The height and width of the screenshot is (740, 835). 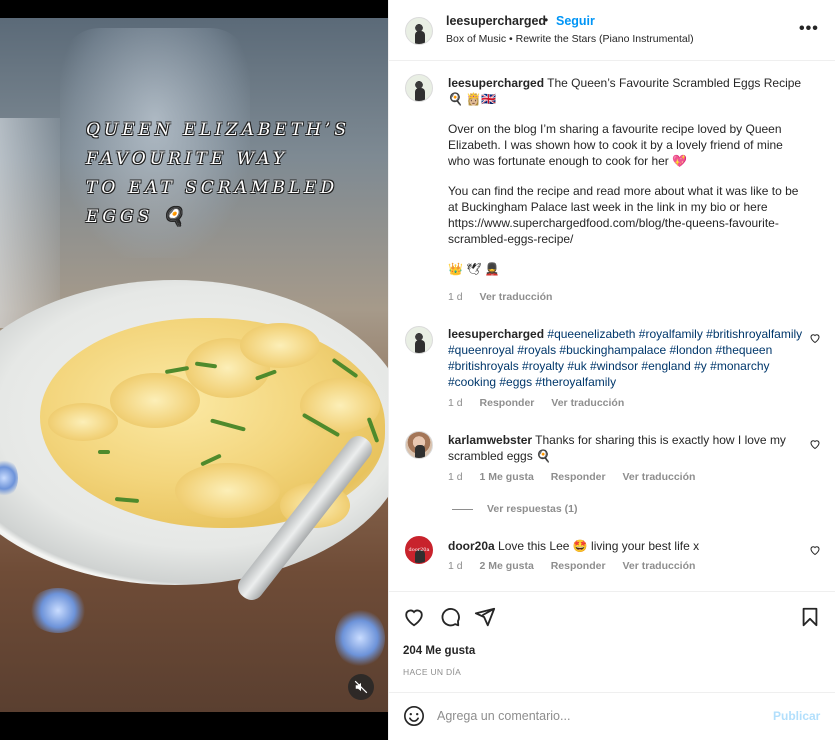 I want to click on overlay-line: TO EAT SCRAMBLED, so click(x=213, y=188).